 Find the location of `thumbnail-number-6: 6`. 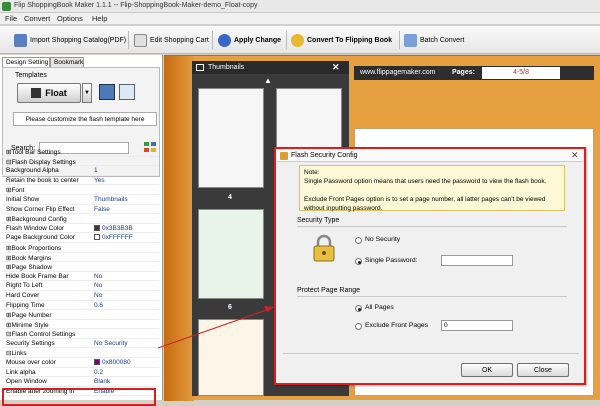

thumbnail-number-6: 6 is located at coordinates (230, 307).